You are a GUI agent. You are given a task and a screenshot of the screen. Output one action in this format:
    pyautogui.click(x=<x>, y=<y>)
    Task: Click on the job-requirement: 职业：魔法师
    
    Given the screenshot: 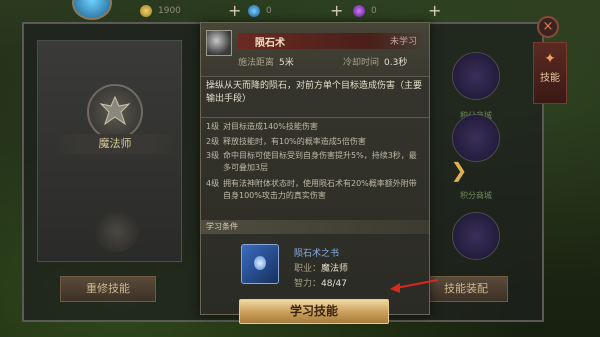 What is the action you would take?
    pyautogui.click(x=321, y=267)
    